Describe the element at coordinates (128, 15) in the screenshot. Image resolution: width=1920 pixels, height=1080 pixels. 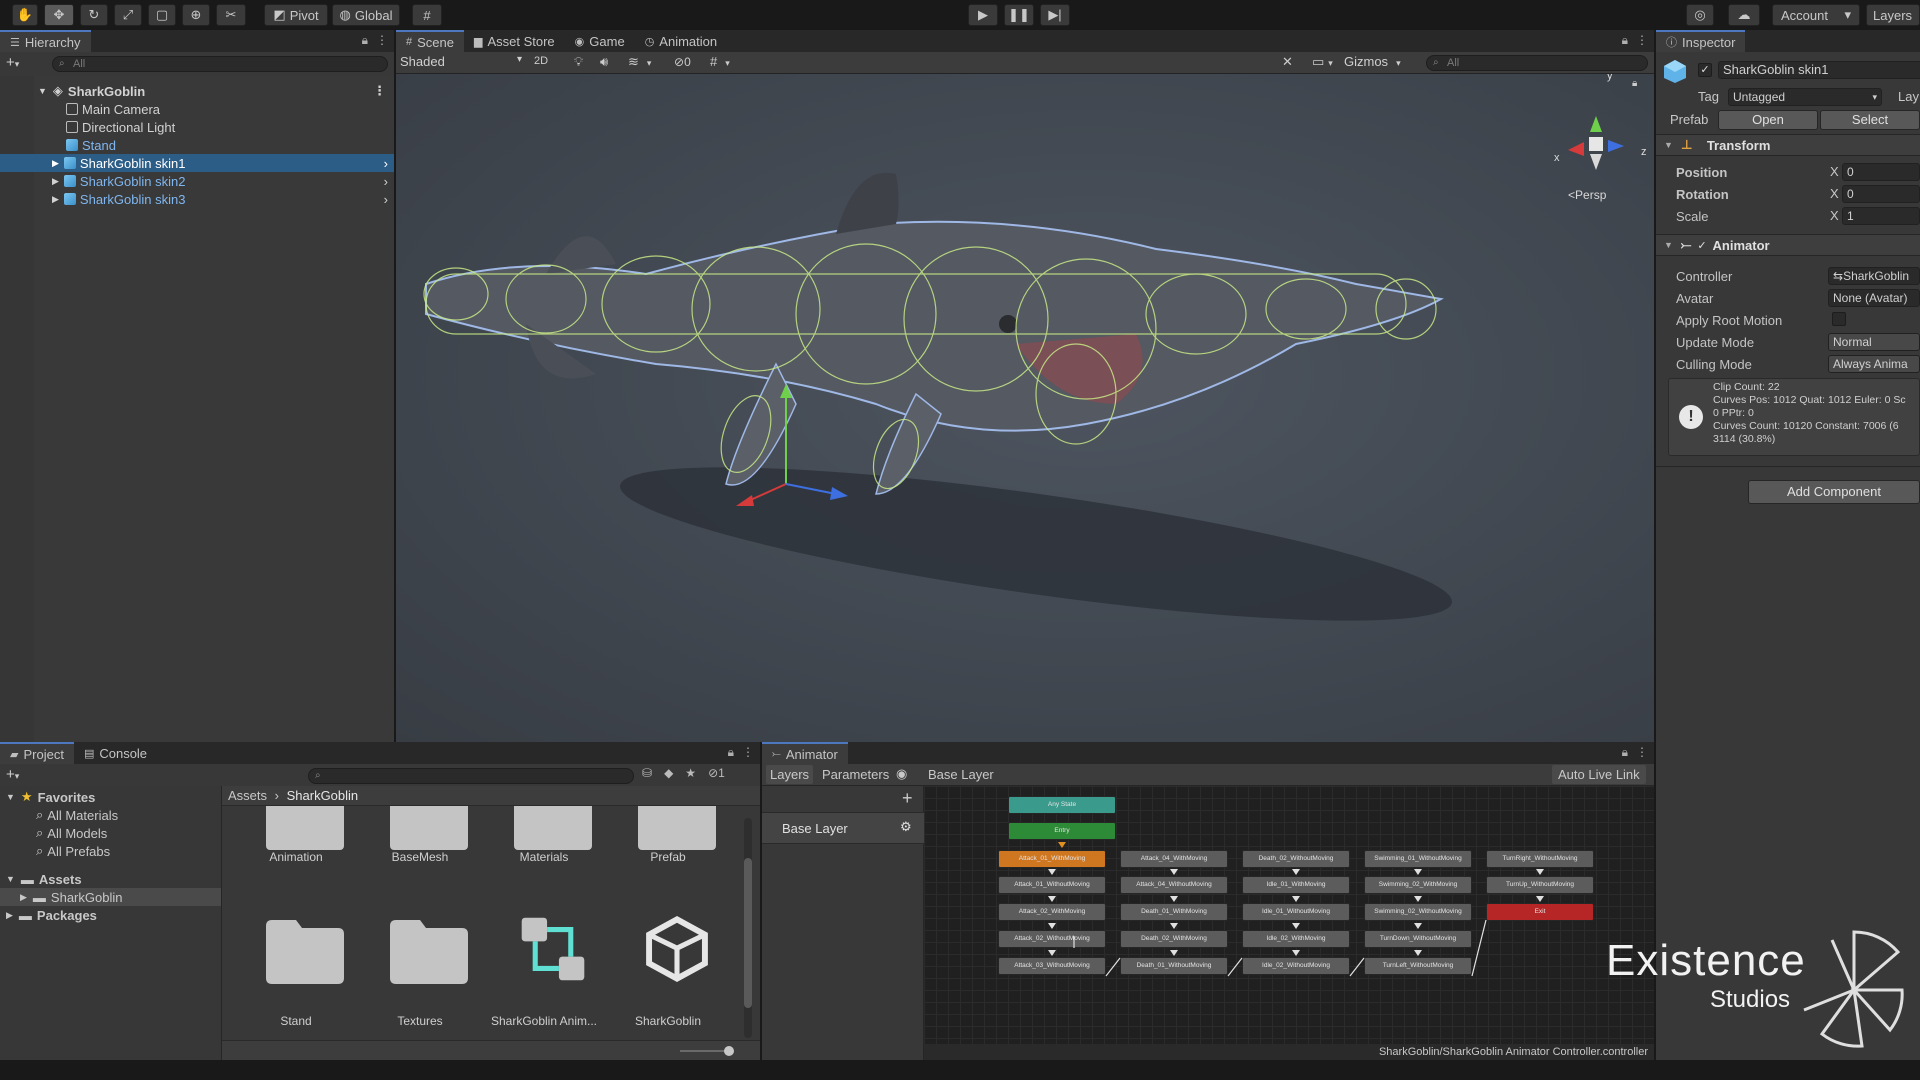
I see `scale-tool-button: ⤢` at that location.